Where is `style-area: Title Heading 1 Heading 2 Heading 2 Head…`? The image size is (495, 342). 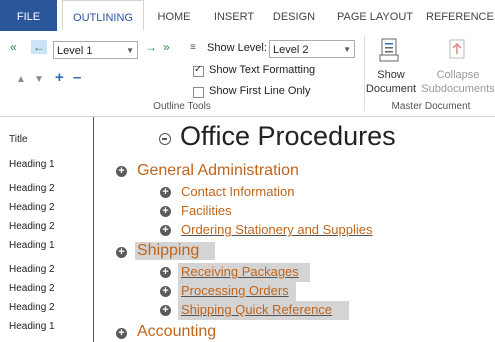 style-area: Title Heading 1 Heading 2 Heading 2 Head… is located at coordinates (47, 229).